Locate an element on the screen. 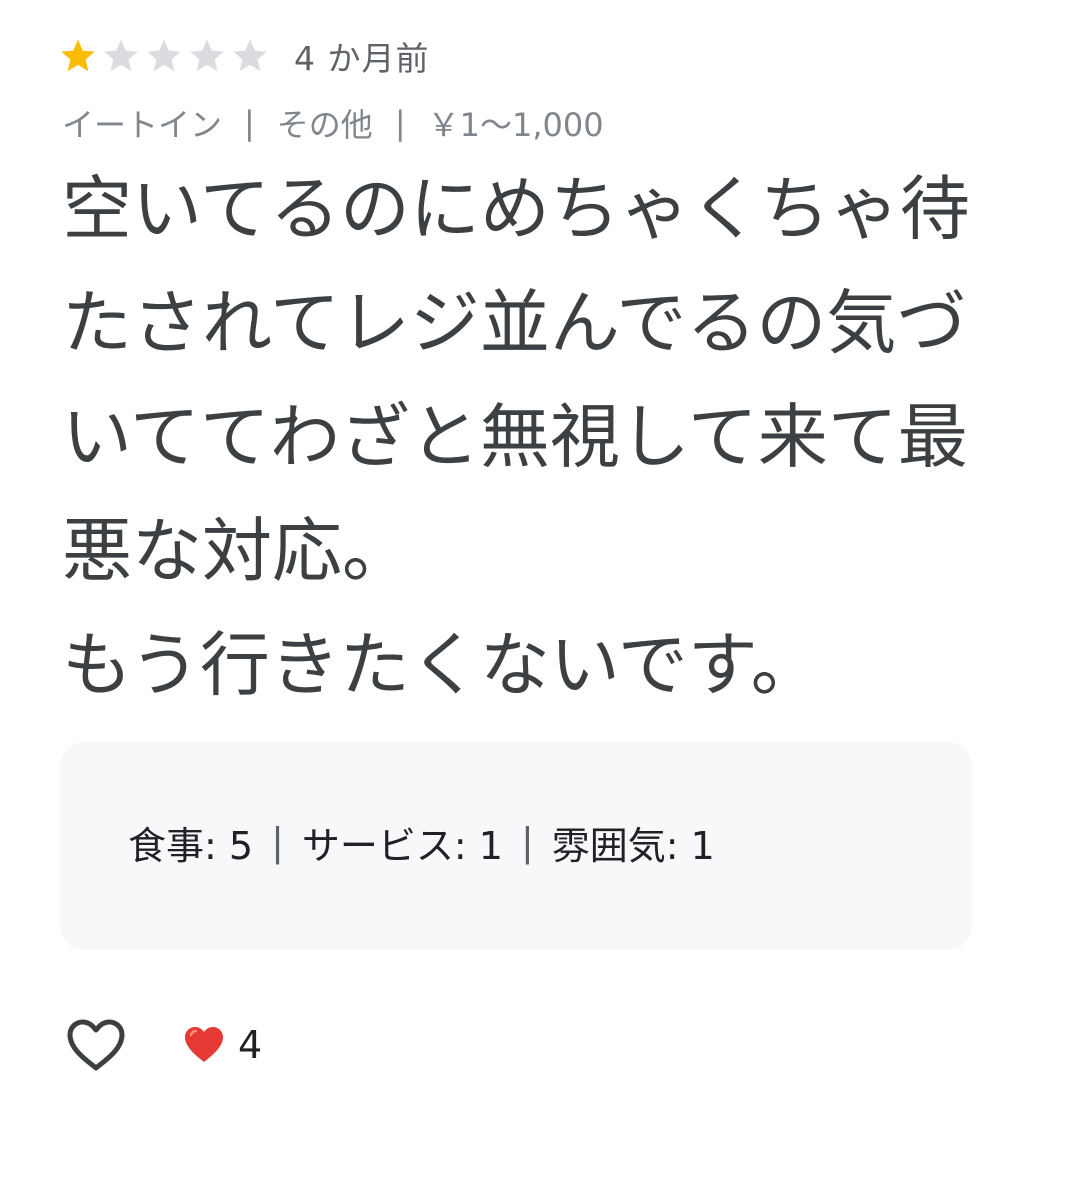  atmosphere-rating: 雰囲気: 1 is located at coordinates (633, 845).